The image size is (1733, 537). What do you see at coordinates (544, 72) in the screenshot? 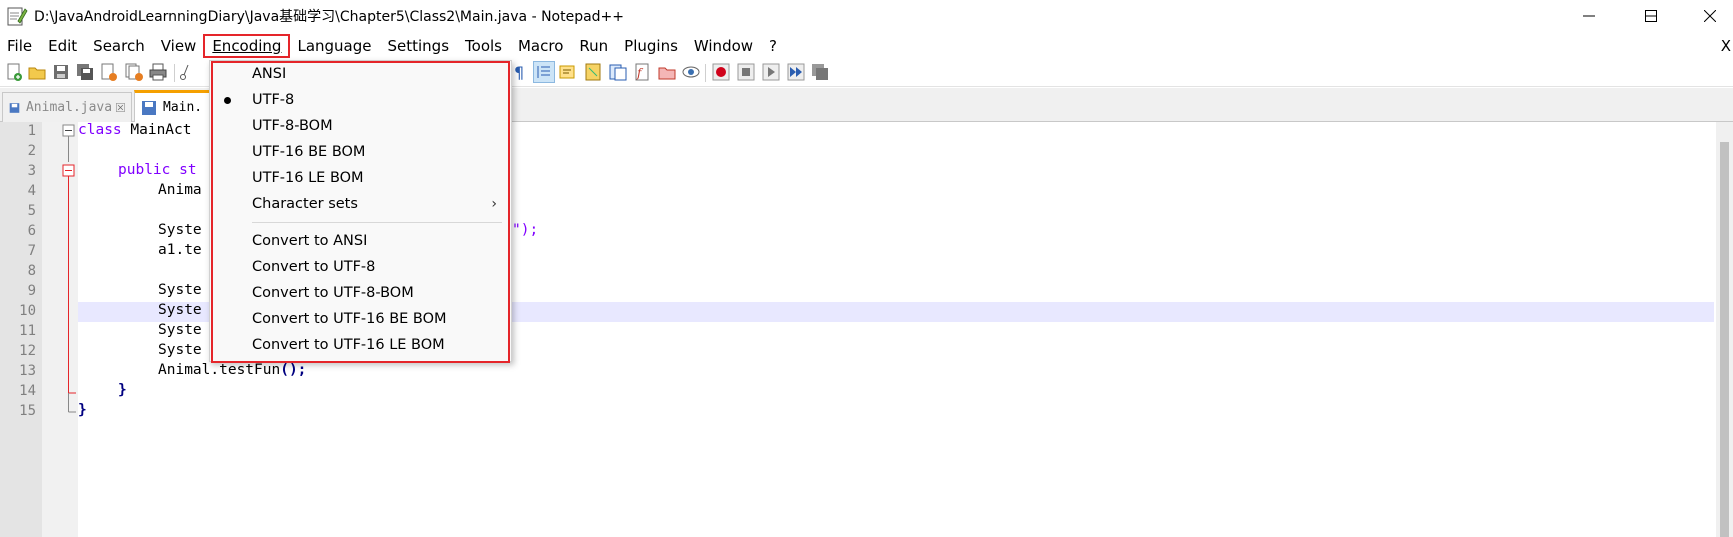
I see `indent-guide-icon` at bounding box center [544, 72].